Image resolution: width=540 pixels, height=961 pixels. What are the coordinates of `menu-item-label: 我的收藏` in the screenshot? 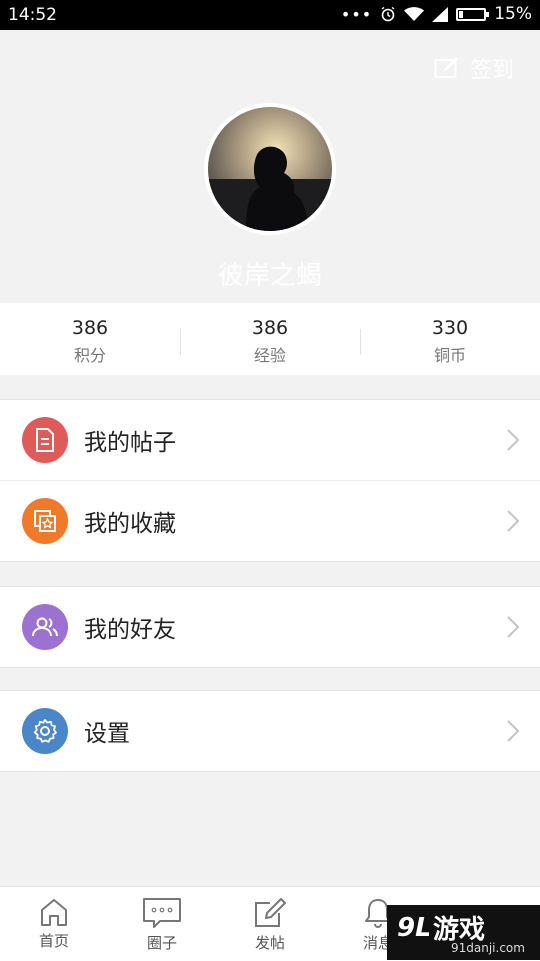 It's located at (130, 524).